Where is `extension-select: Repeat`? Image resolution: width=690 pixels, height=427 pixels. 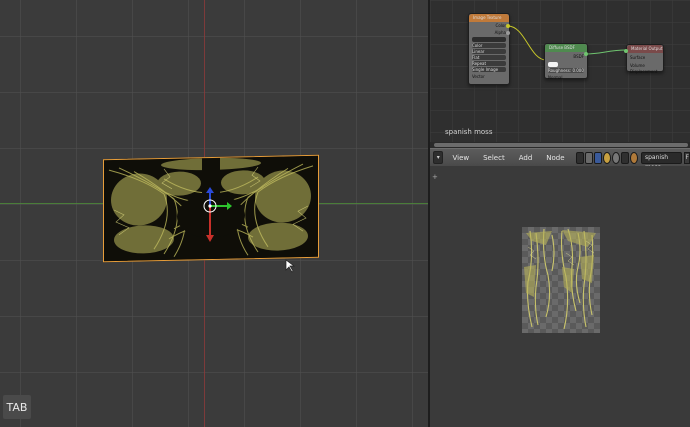 extension-select: Repeat is located at coordinates (489, 63).